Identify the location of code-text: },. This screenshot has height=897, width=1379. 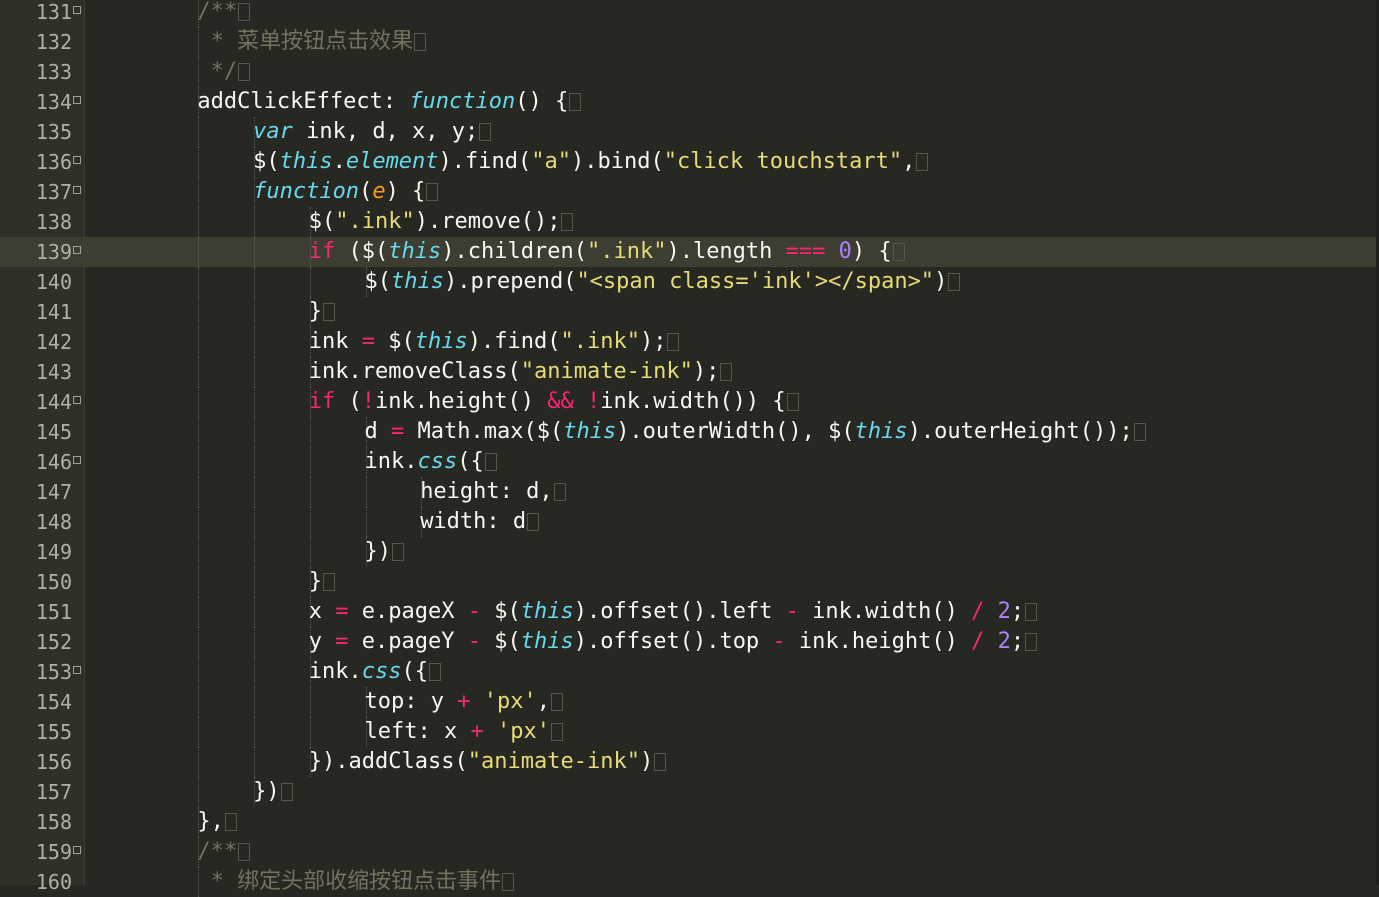
(217, 822).